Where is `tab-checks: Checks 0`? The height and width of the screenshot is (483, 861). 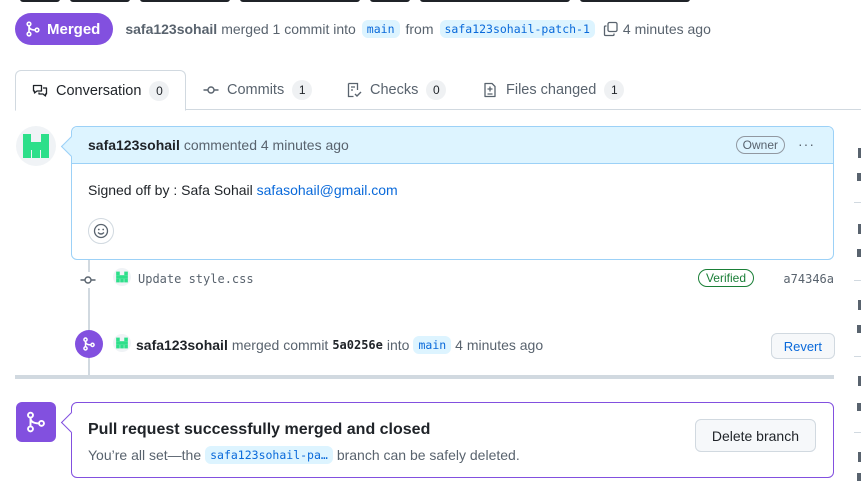 tab-checks: Checks 0 is located at coordinates (396, 90).